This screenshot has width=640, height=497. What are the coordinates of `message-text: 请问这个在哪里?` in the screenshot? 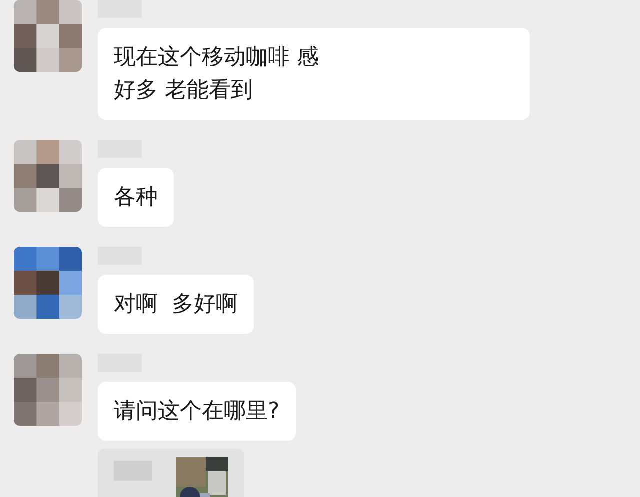 It's located at (197, 412).